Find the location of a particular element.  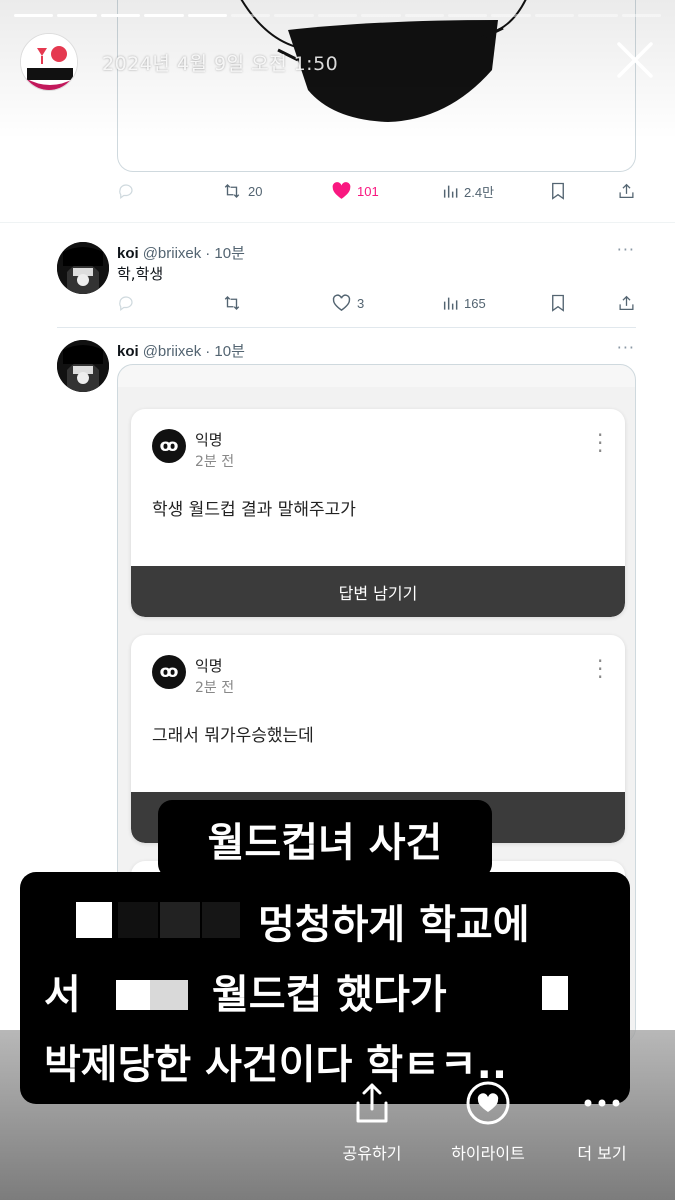

more-label: 더 보기 is located at coordinates (602, 1153).